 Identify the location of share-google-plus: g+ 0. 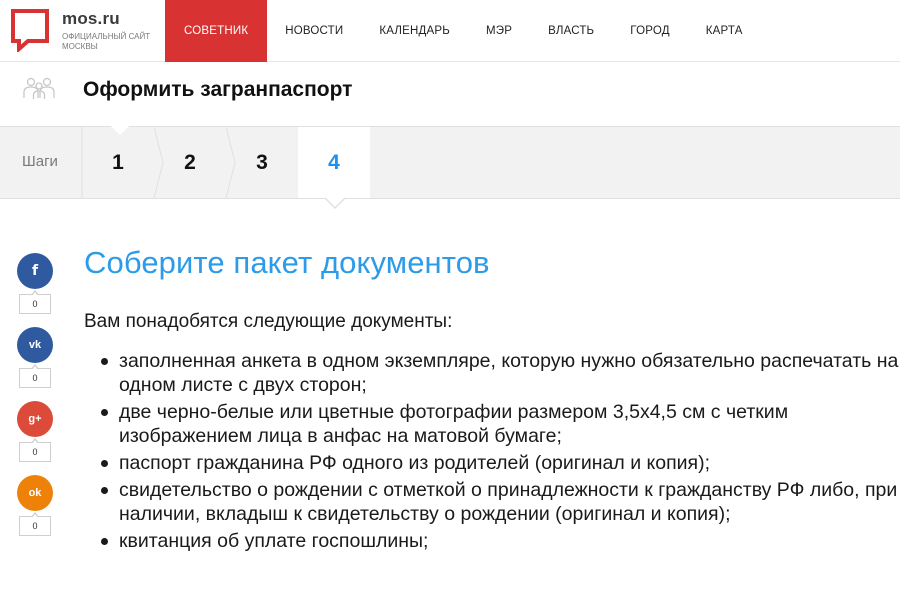
(35, 431).